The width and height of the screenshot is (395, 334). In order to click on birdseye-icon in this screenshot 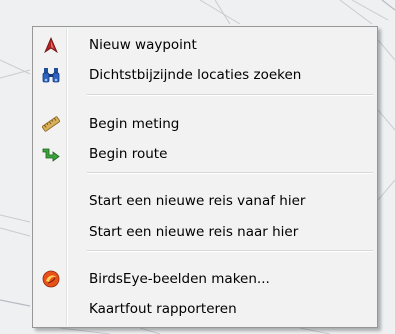, I will do `click(51, 279)`.